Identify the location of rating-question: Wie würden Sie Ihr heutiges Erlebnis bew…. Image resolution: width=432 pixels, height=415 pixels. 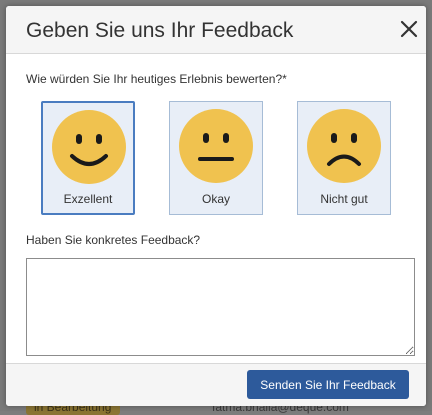
(156, 79).